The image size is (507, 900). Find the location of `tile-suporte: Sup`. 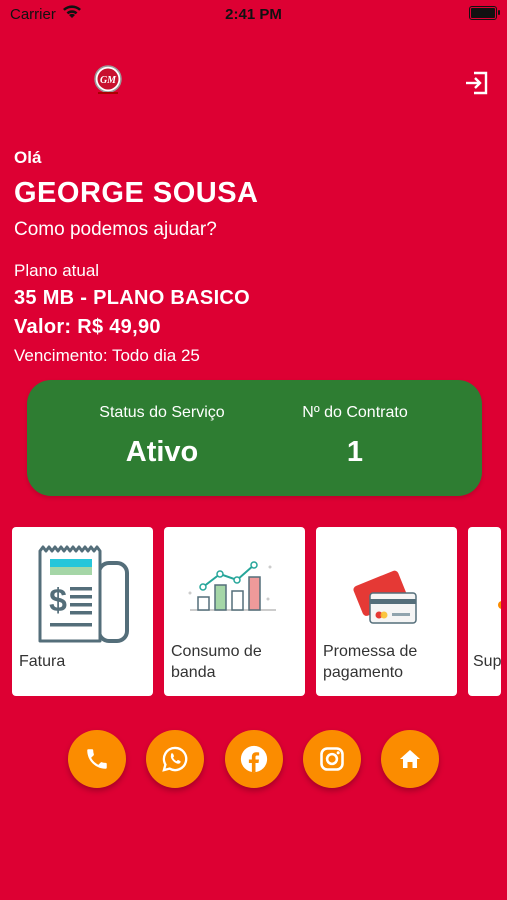

tile-suporte: Sup is located at coordinates (484, 611).